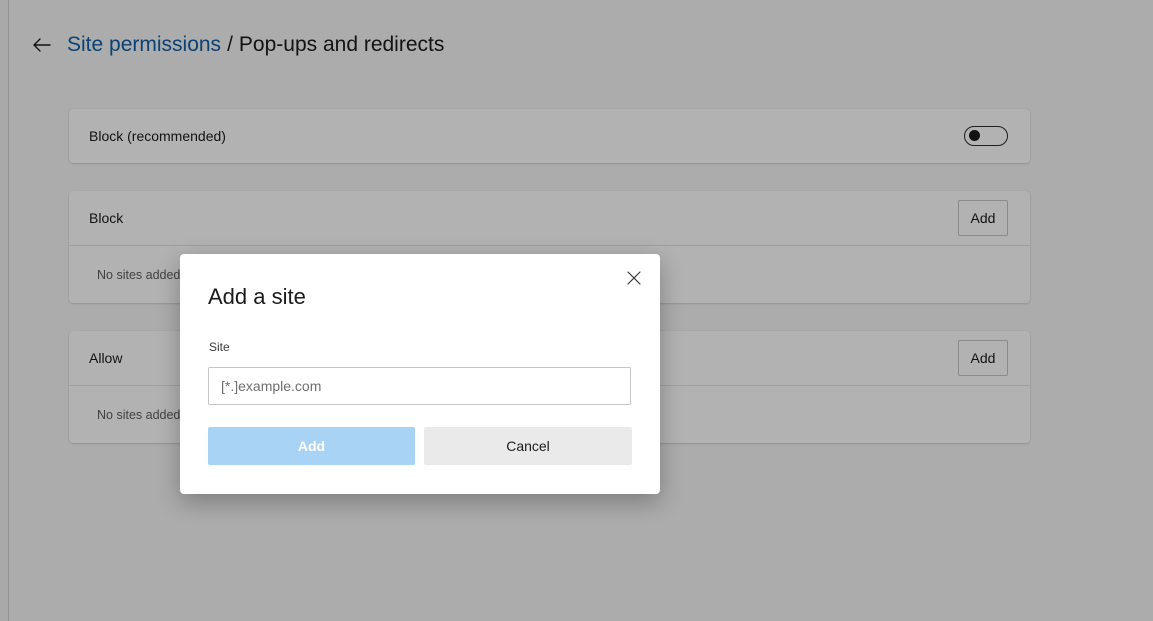 This screenshot has width=1153, height=621. I want to click on dialog-title: Add a site, so click(257, 296).